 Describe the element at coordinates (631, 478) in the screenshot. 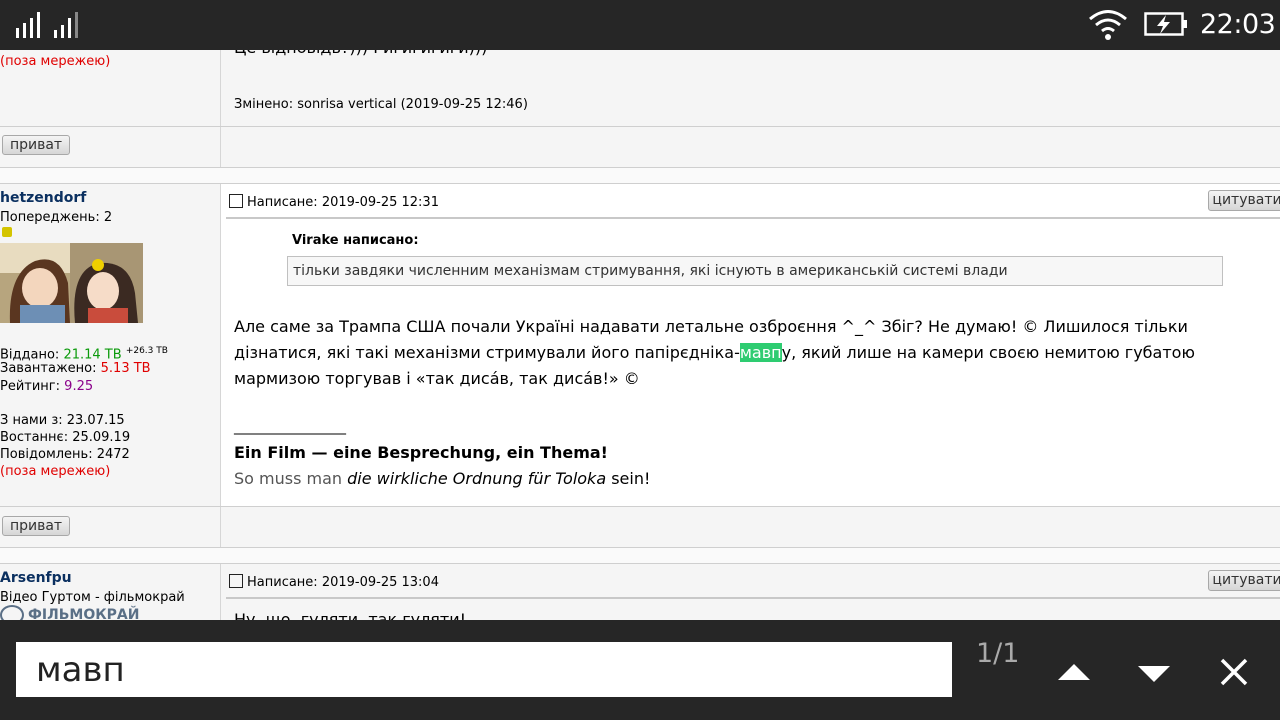

I see `signature-part3: sein!` at that location.